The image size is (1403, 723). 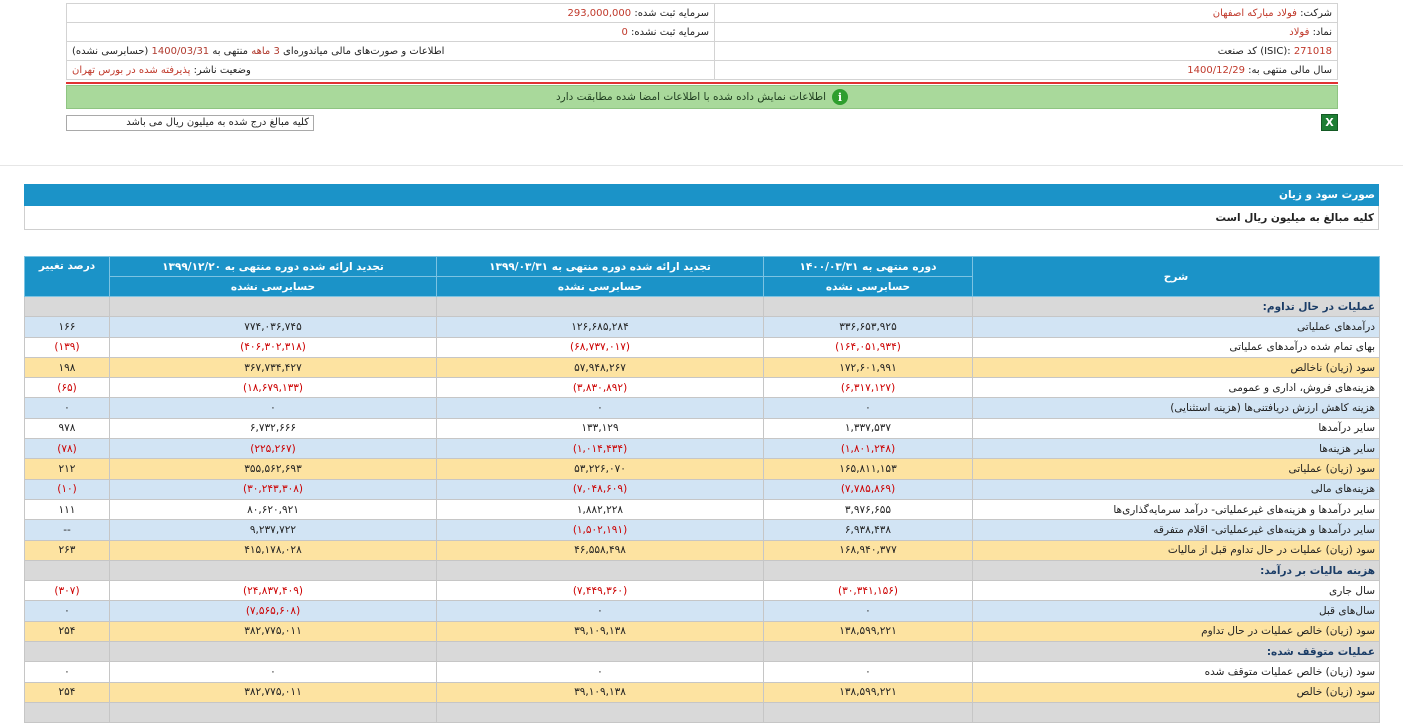 What do you see at coordinates (1176, 489) in the screenshot?
I see `row-description: هزینه‌های مالی` at bounding box center [1176, 489].